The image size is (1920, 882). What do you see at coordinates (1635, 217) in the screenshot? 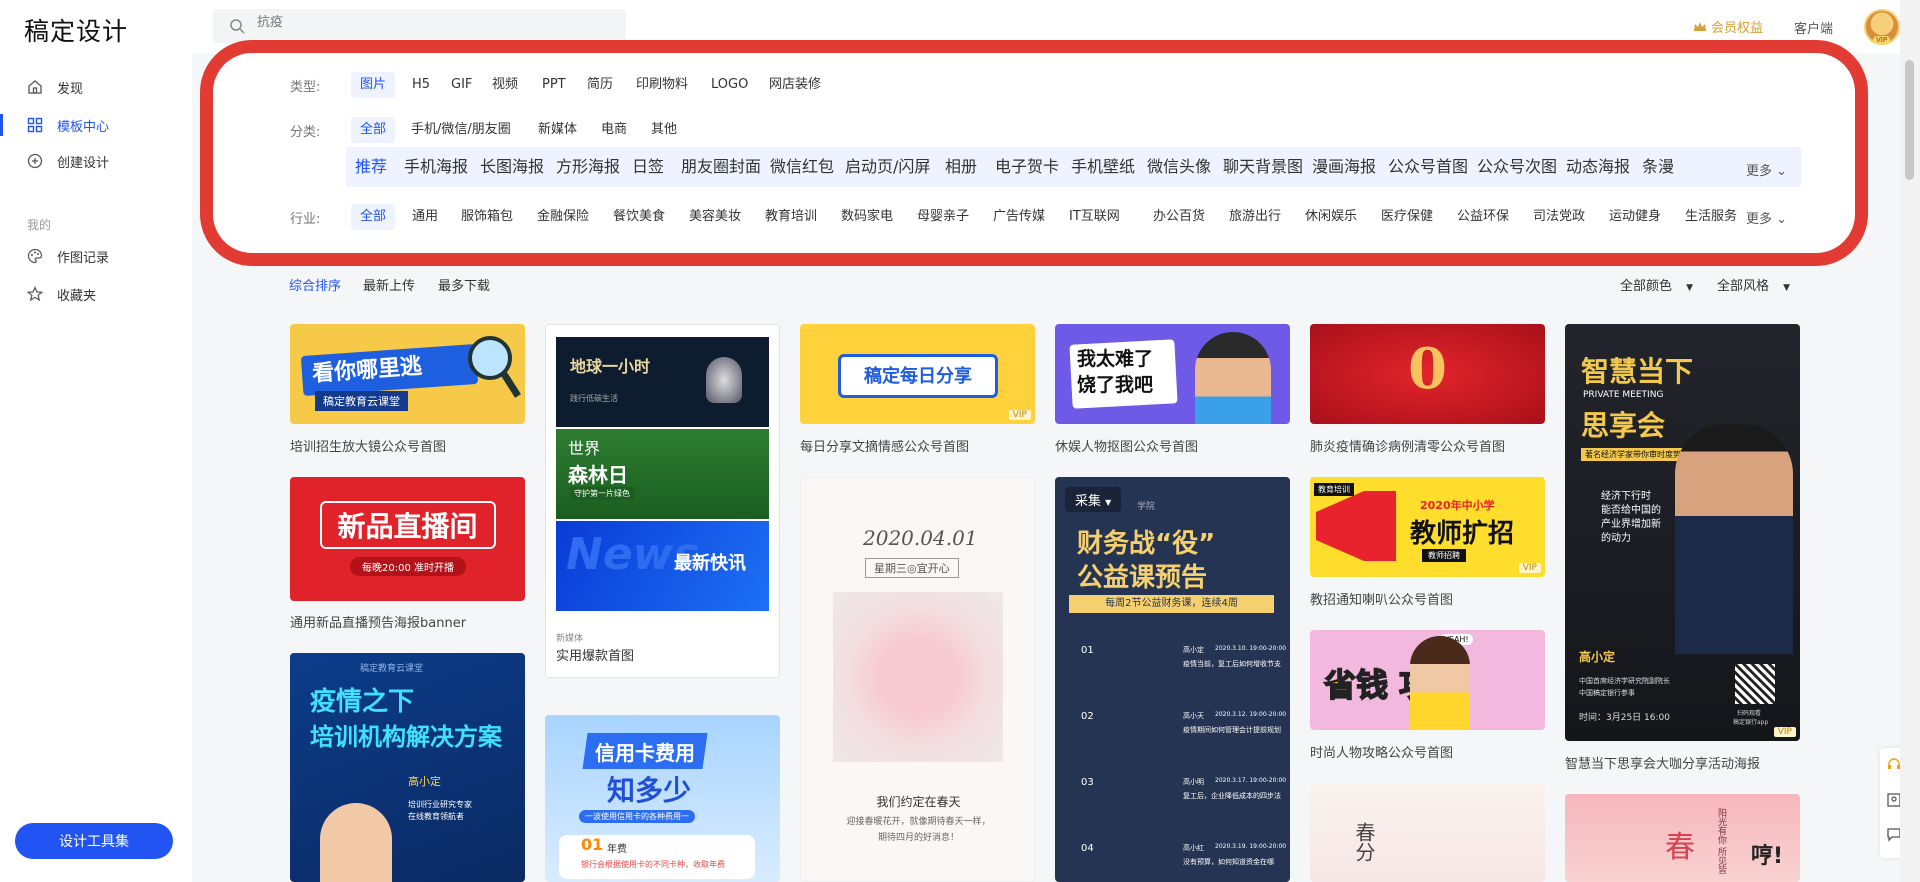
I see `industry-option: 运动健身` at bounding box center [1635, 217].